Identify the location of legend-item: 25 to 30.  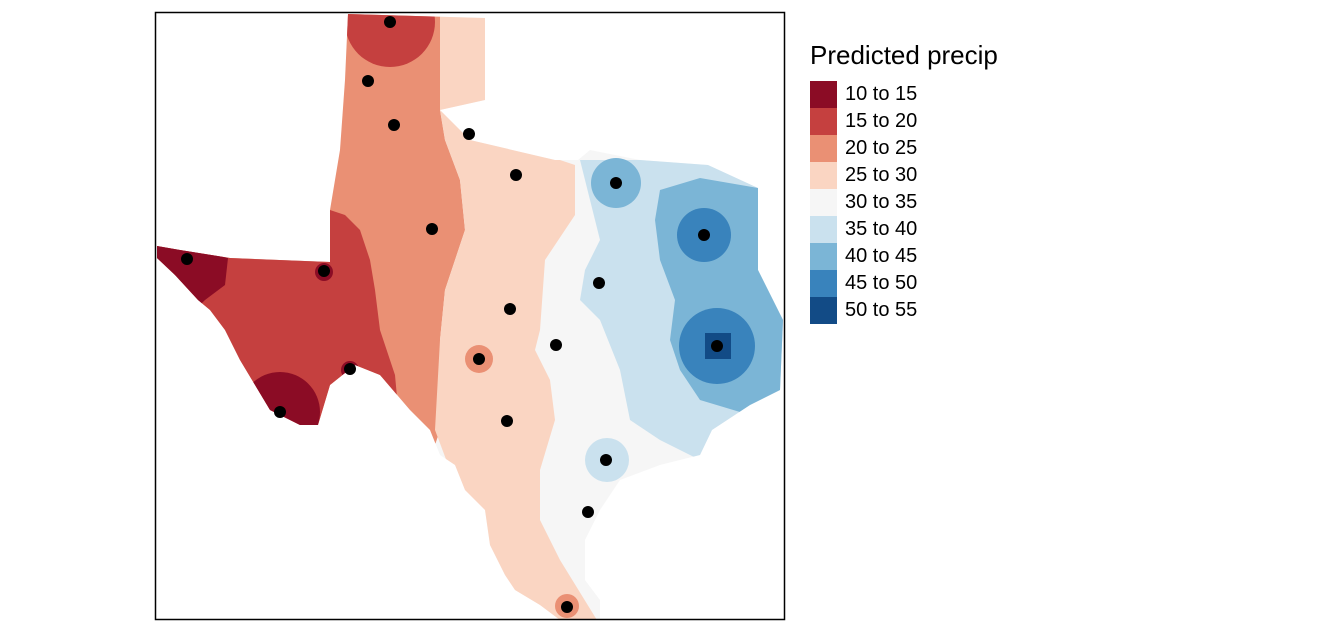
(904, 175).